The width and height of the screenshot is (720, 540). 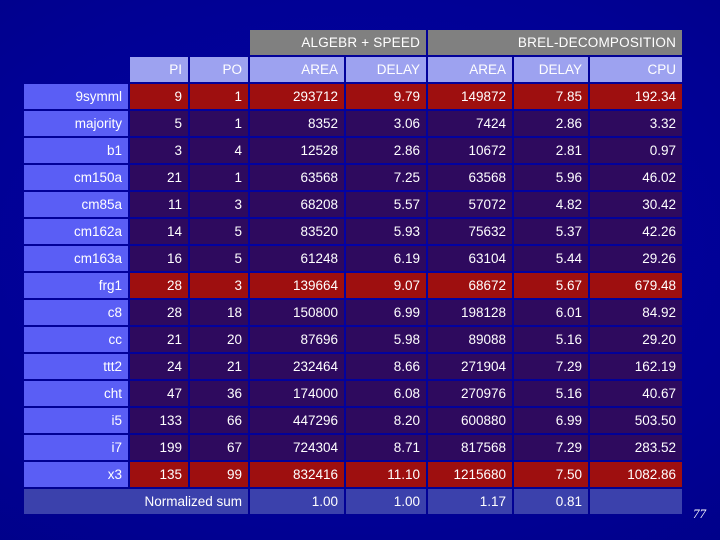 I want to click on row-label: ttt2, so click(x=76, y=366).